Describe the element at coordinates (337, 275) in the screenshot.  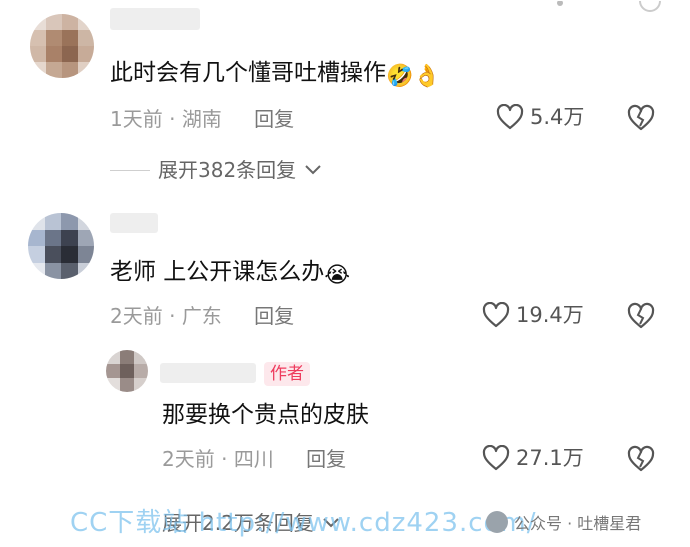
I see `crying-emoji-icon: 😭` at that location.